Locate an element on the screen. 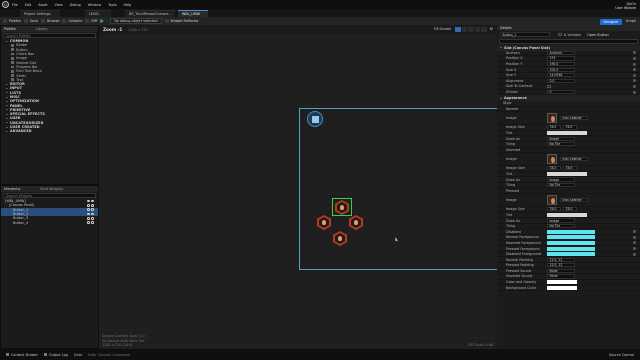 The width and height of the screenshot is (640, 360). cmd-dropdown: Cmd is located at coordinates (78, 355).